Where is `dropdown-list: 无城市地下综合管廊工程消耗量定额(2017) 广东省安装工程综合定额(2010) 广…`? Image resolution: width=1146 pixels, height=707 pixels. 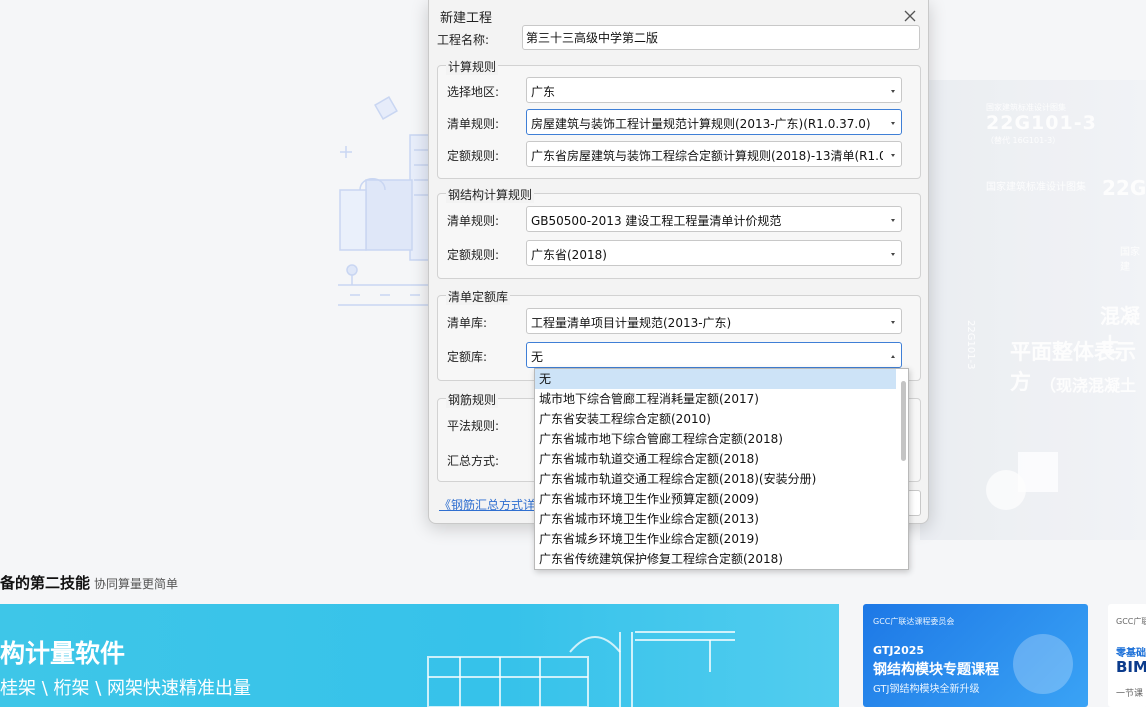
dropdown-list: 无城市地下综合管廊工程消耗量定额(2017) 广东省安装工程综合定额(2010) 广… is located at coordinates (721, 469).